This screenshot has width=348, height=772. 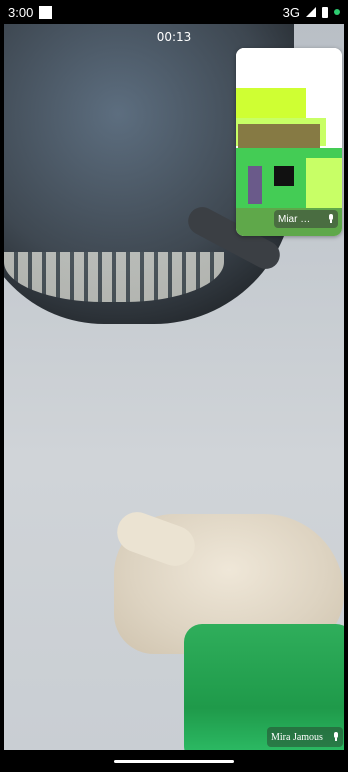 I want to click on battery-icon, so click(x=325, y=12).